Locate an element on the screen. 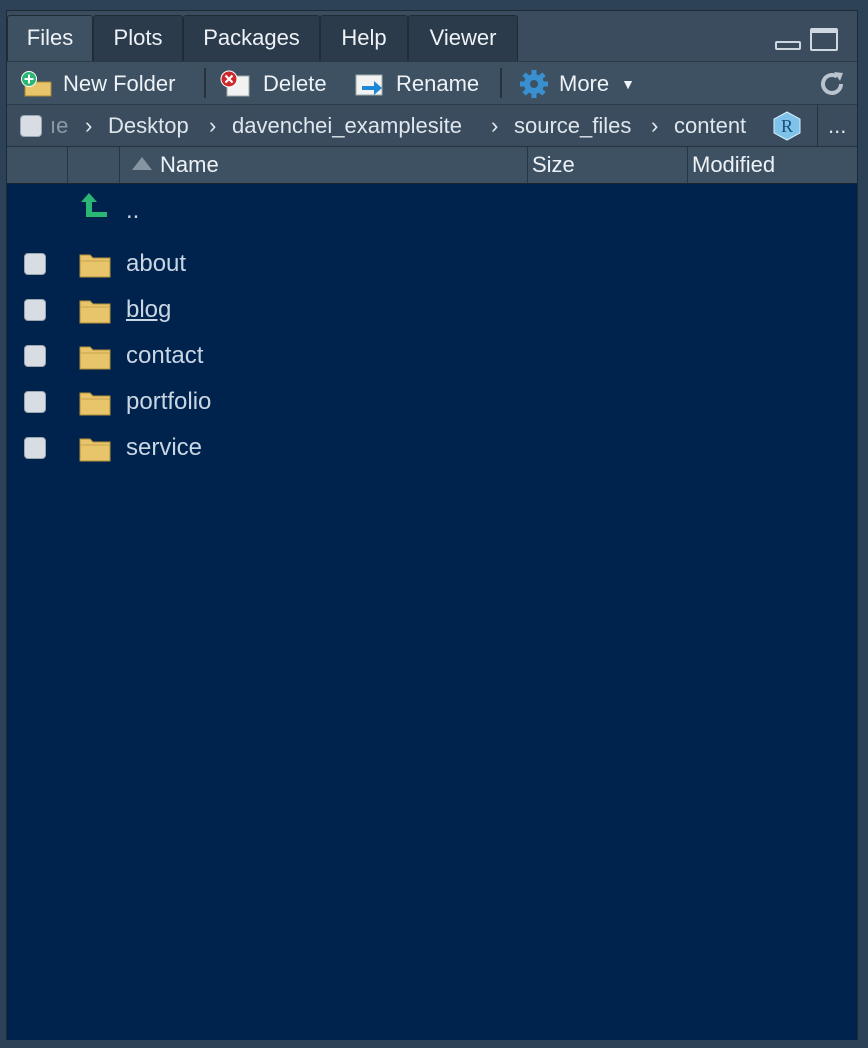 The width and height of the screenshot is (868, 1048). delete-icon is located at coordinates (236, 84).